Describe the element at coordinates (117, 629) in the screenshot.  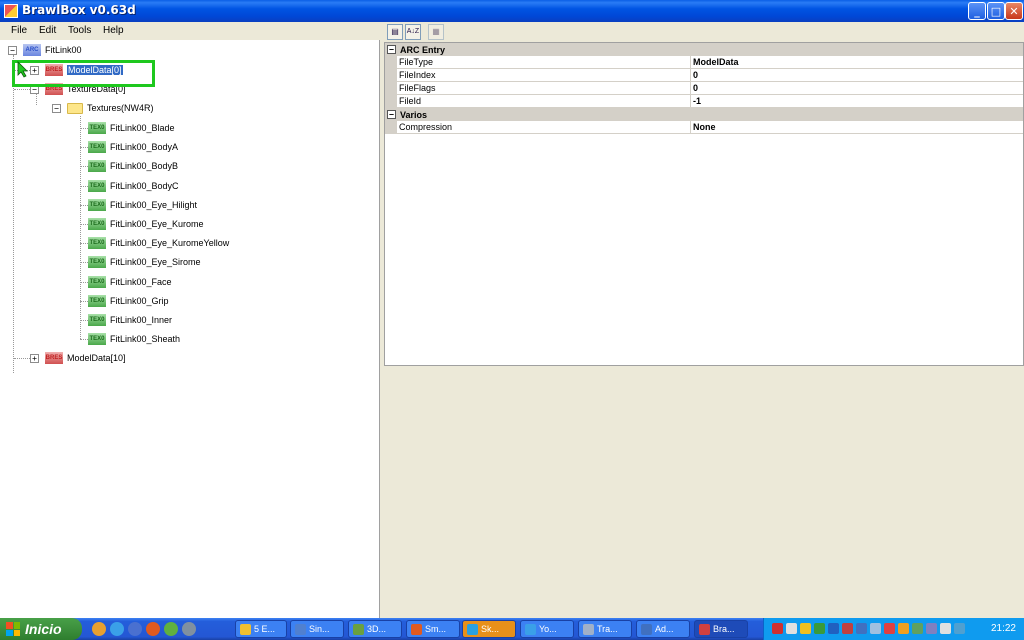
I see `quicklaunch-ie-icon` at that location.